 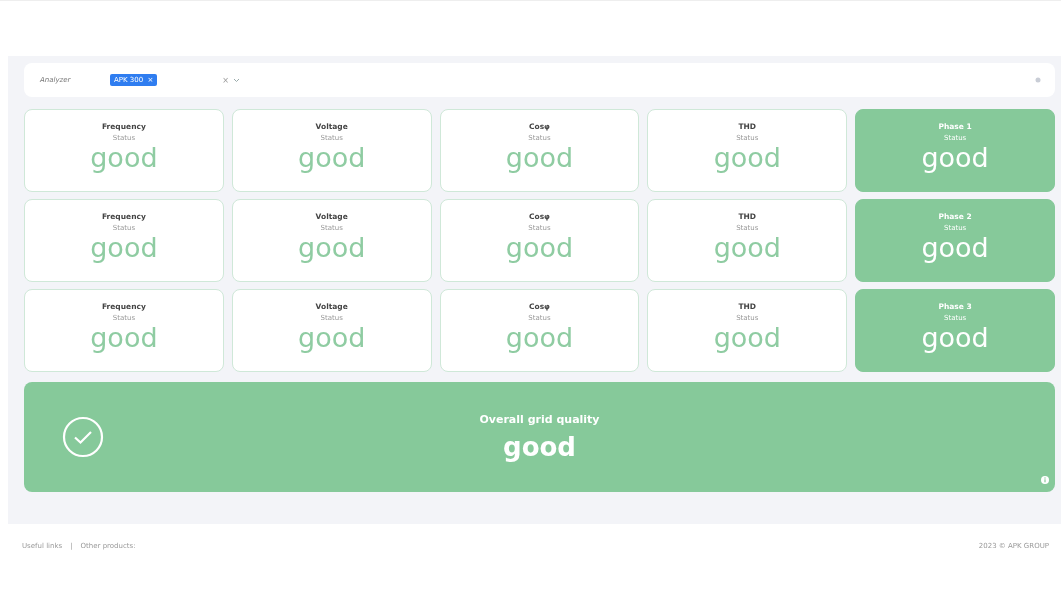 I want to click on chevron-down-icon, so click(x=236, y=80).